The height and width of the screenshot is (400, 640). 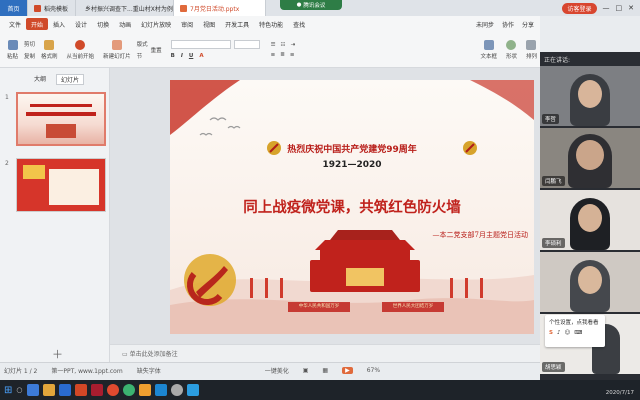 I want to click on shape-button: 形状, so click(x=511, y=49).